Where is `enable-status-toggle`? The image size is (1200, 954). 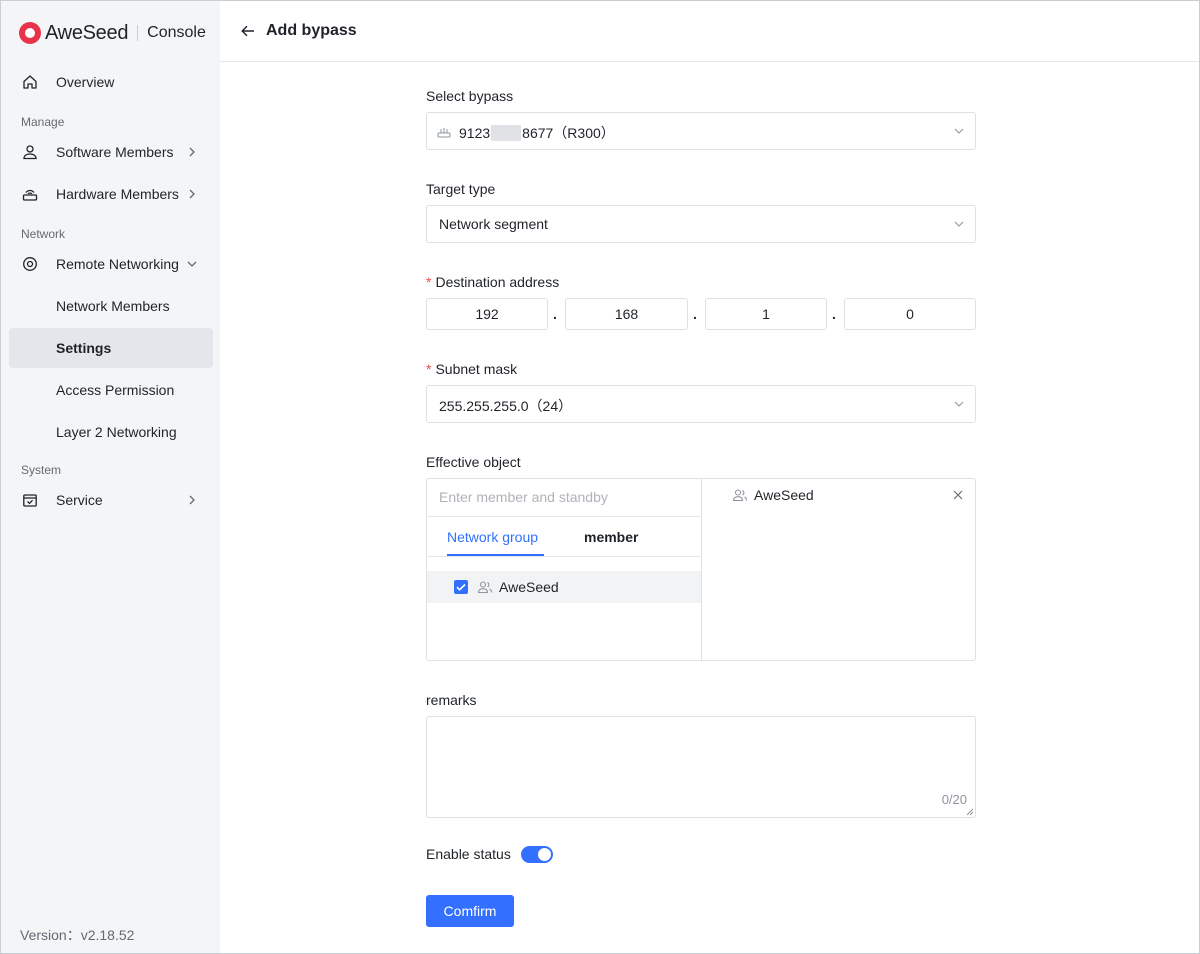 enable-status-toggle is located at coordinates (537, 854).